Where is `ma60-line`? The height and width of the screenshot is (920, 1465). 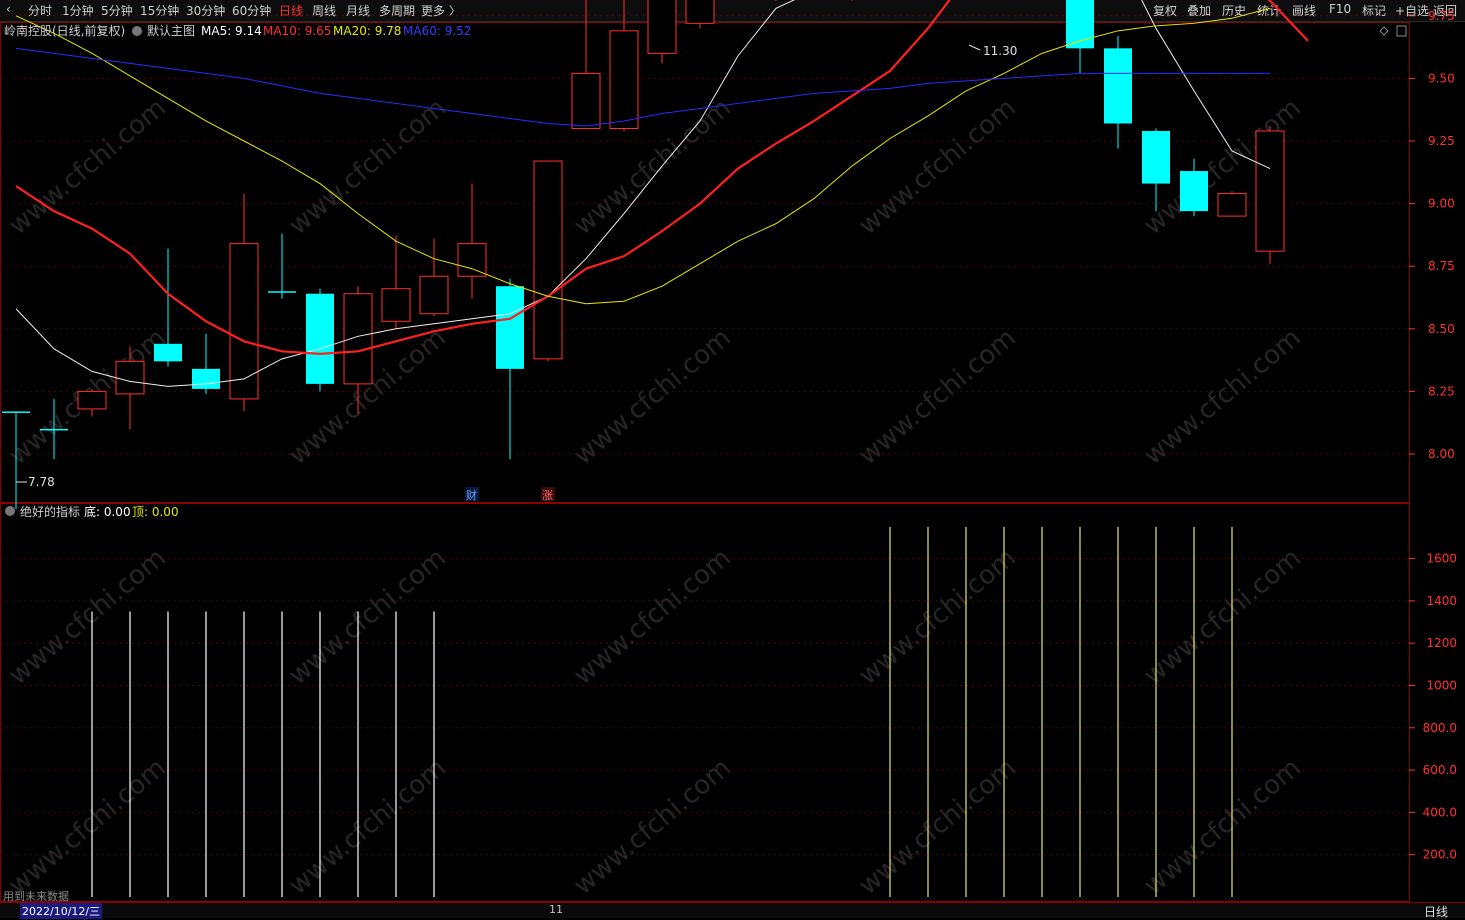 ma60-line is located at coordinates (642, 87).